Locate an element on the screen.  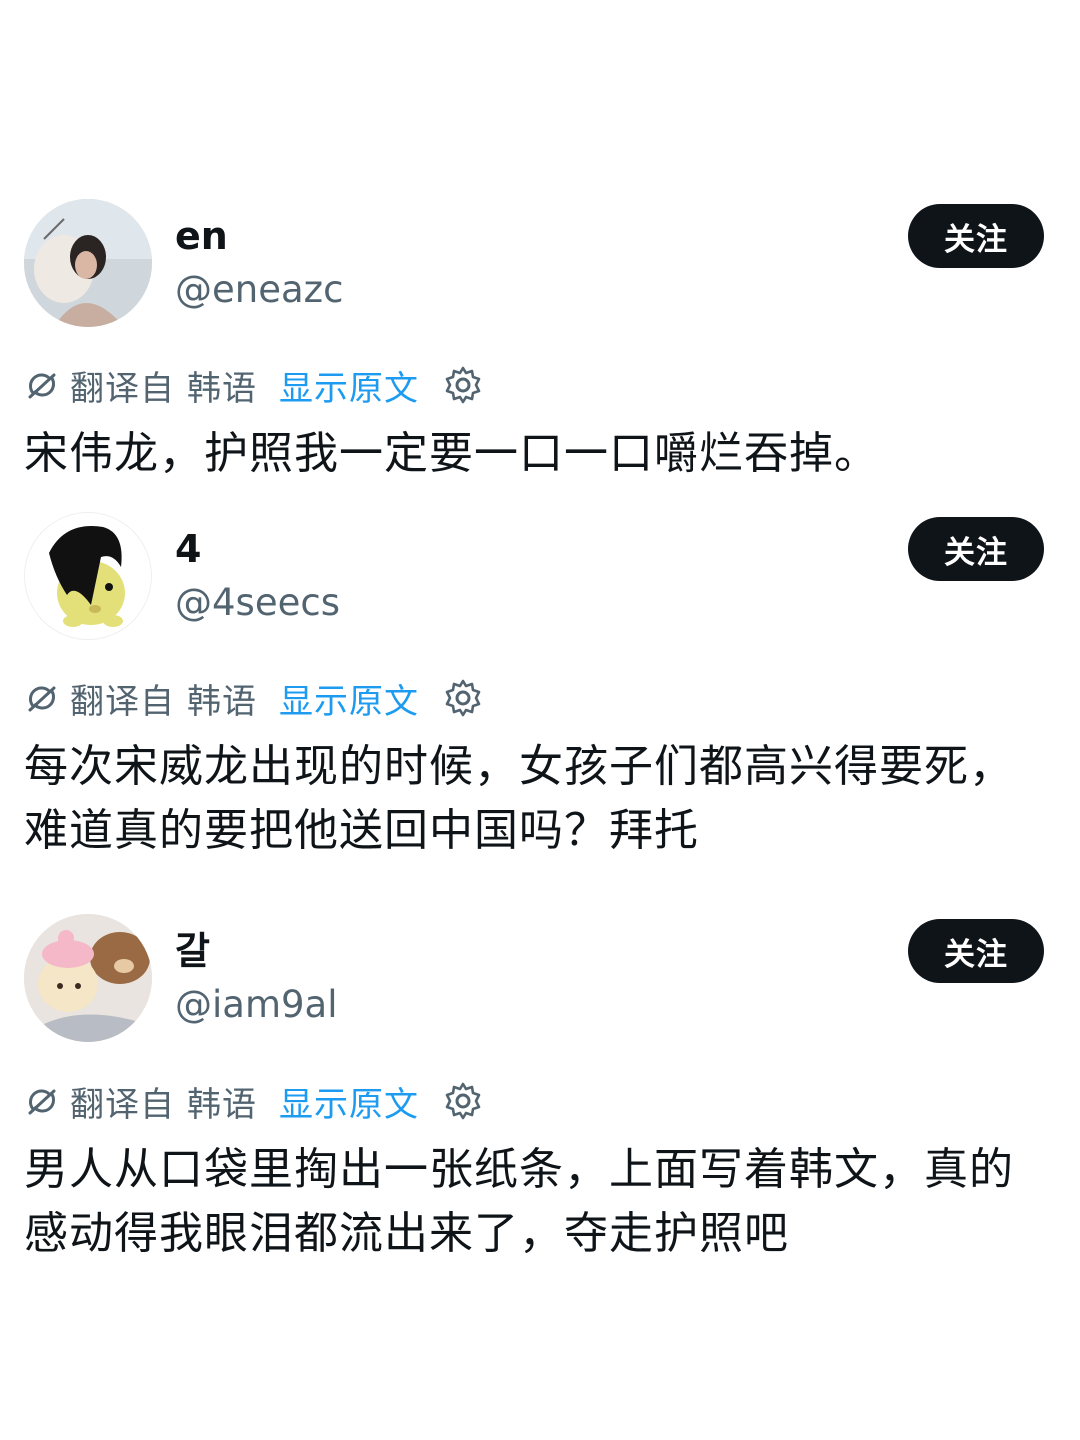
user-handle: @eneazc is located at coordinates (259, 290).